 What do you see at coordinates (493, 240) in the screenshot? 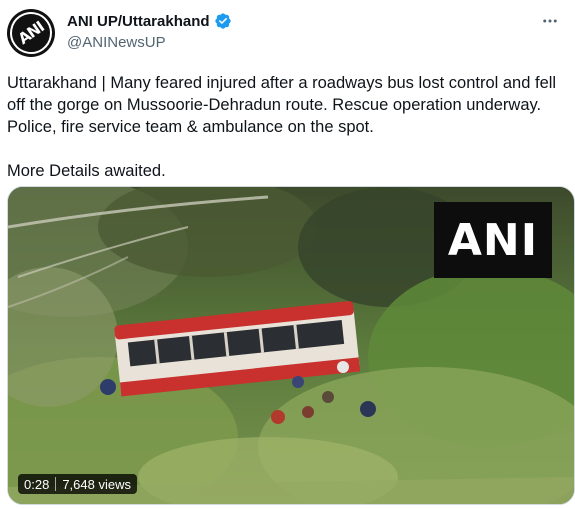
I see `ani-watermark: ANI` at bounding box center [493, 240].